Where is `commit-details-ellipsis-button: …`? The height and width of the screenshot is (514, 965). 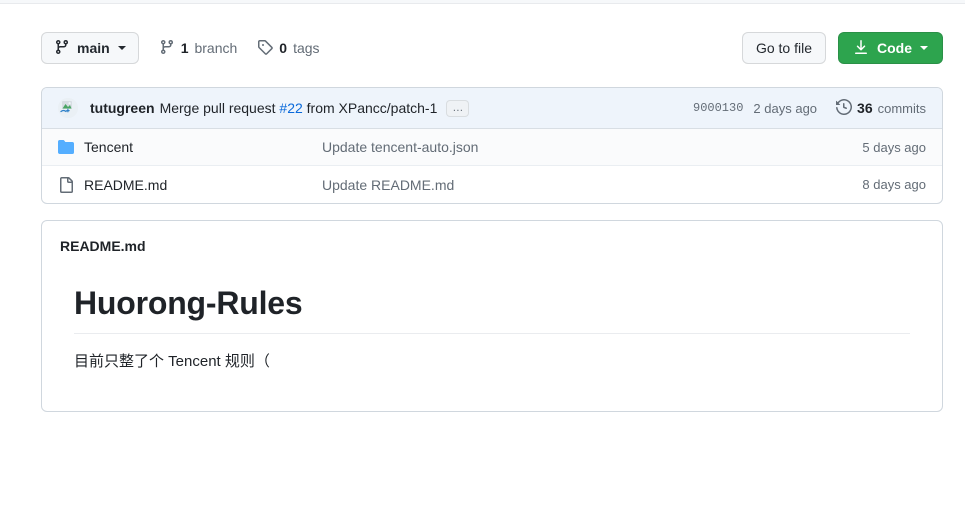
commit-details-ellipsis-button: … is located at coordinates (458, 108).